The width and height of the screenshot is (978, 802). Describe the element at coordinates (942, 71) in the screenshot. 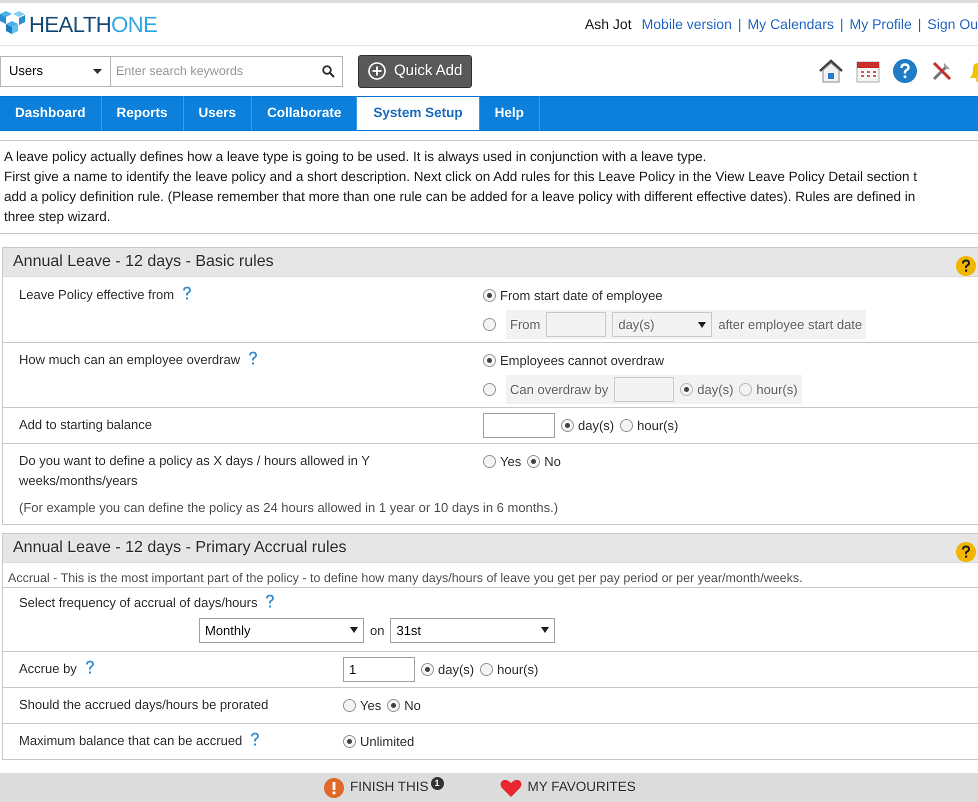

I see `tools-icon` at that location.